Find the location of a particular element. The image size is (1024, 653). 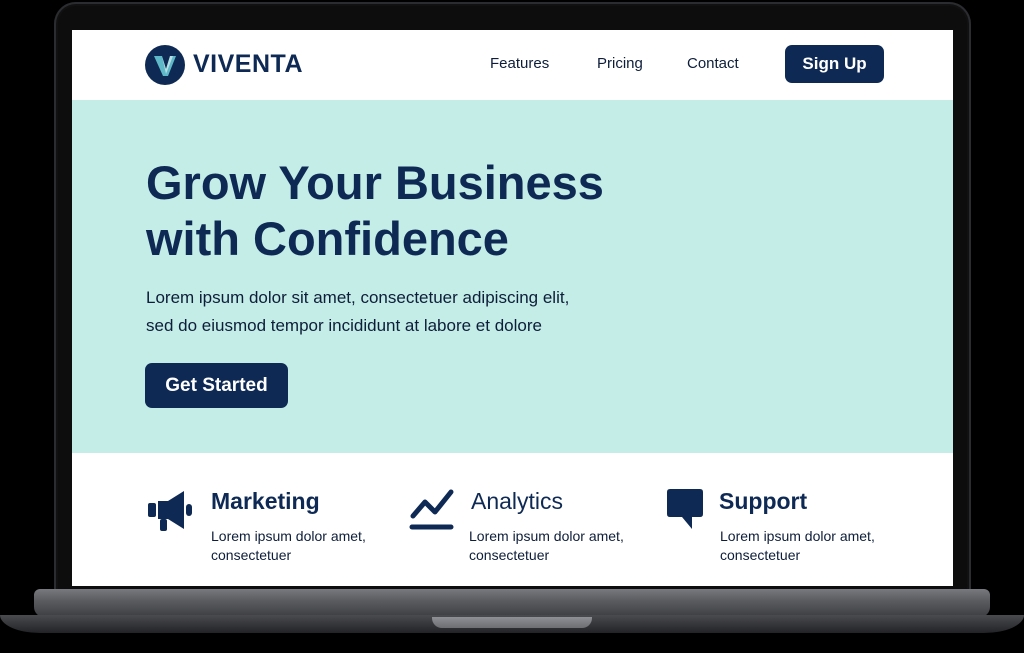

laptop-base is located at coordinates (512, 617).